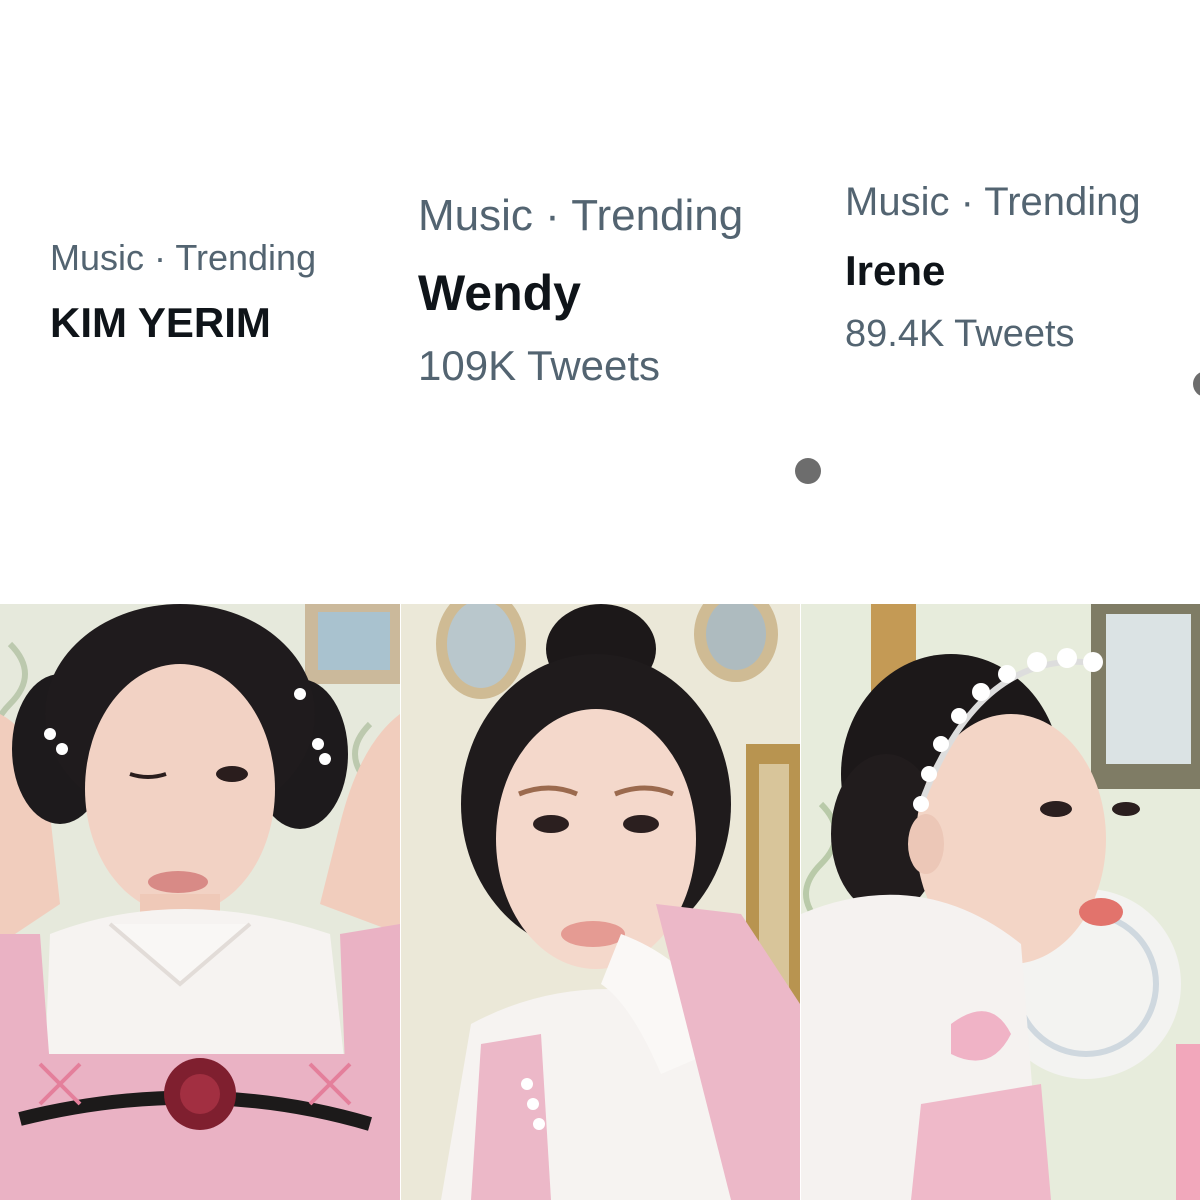 This screenshot has width=1200, height=1200. I want to click on trend-name: Irene, so click(895, 270).